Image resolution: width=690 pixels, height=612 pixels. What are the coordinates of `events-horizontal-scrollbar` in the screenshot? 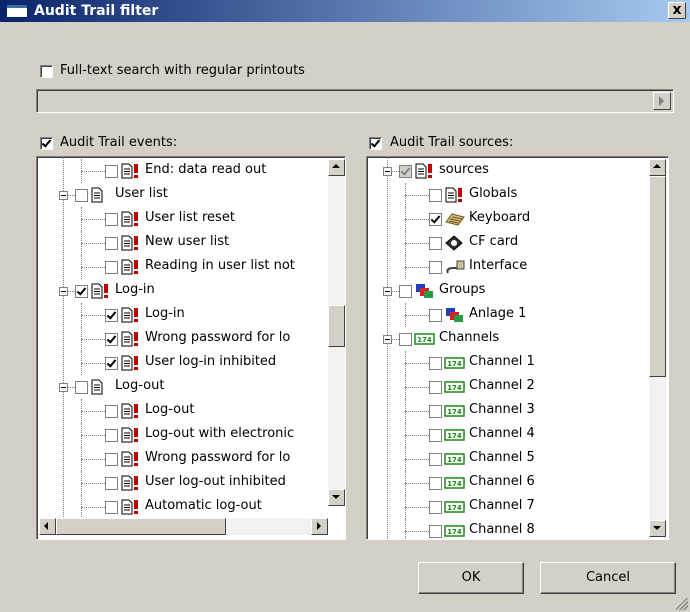 It's located at (183, 526).